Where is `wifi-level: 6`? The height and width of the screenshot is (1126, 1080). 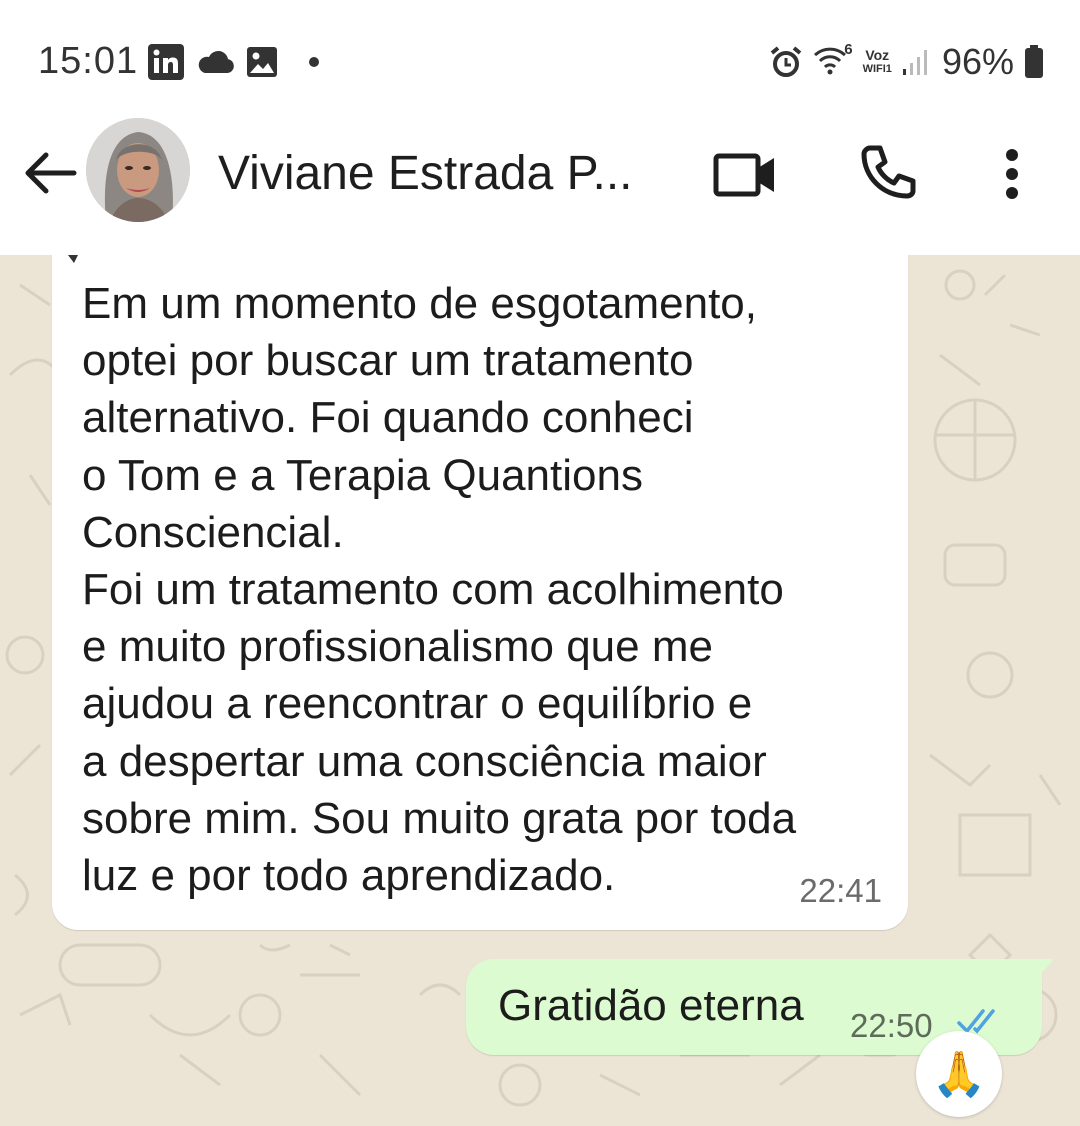 wifi-level: 6 is located at coordinates (848, 49).